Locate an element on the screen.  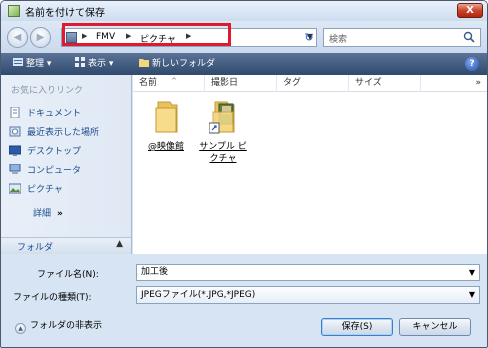
sidebar-item-label: デスクトップ is located at coordinates (54, 152).